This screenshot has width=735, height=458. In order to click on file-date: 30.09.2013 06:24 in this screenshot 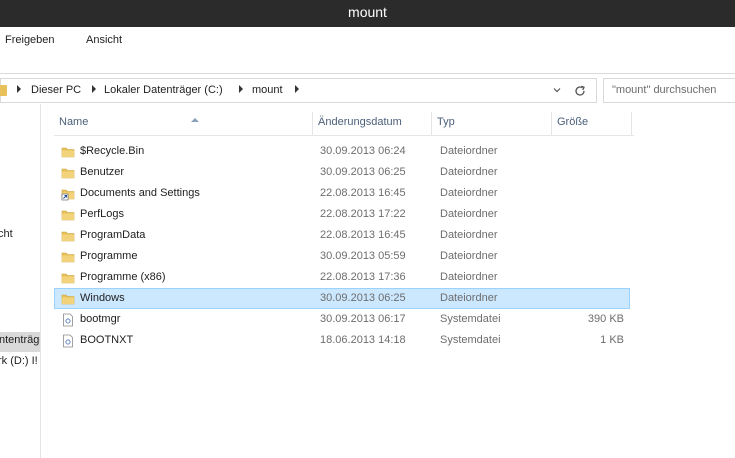, I will do `click(363, 151)`.